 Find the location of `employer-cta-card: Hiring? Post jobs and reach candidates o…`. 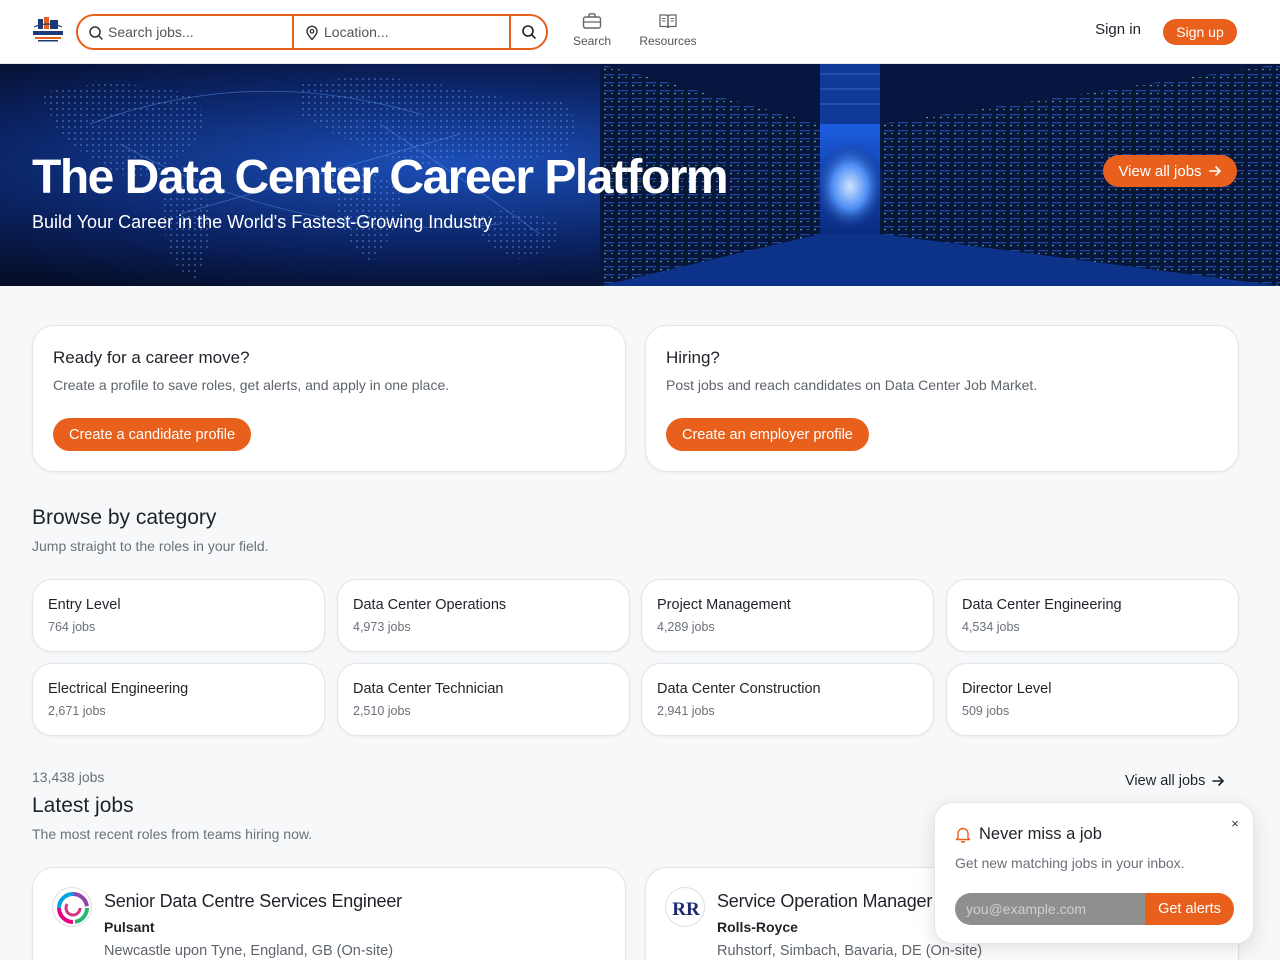

employer-cta-card: Hiring? Post jobs and reach candidates o… is located at coordinates (942, 398).